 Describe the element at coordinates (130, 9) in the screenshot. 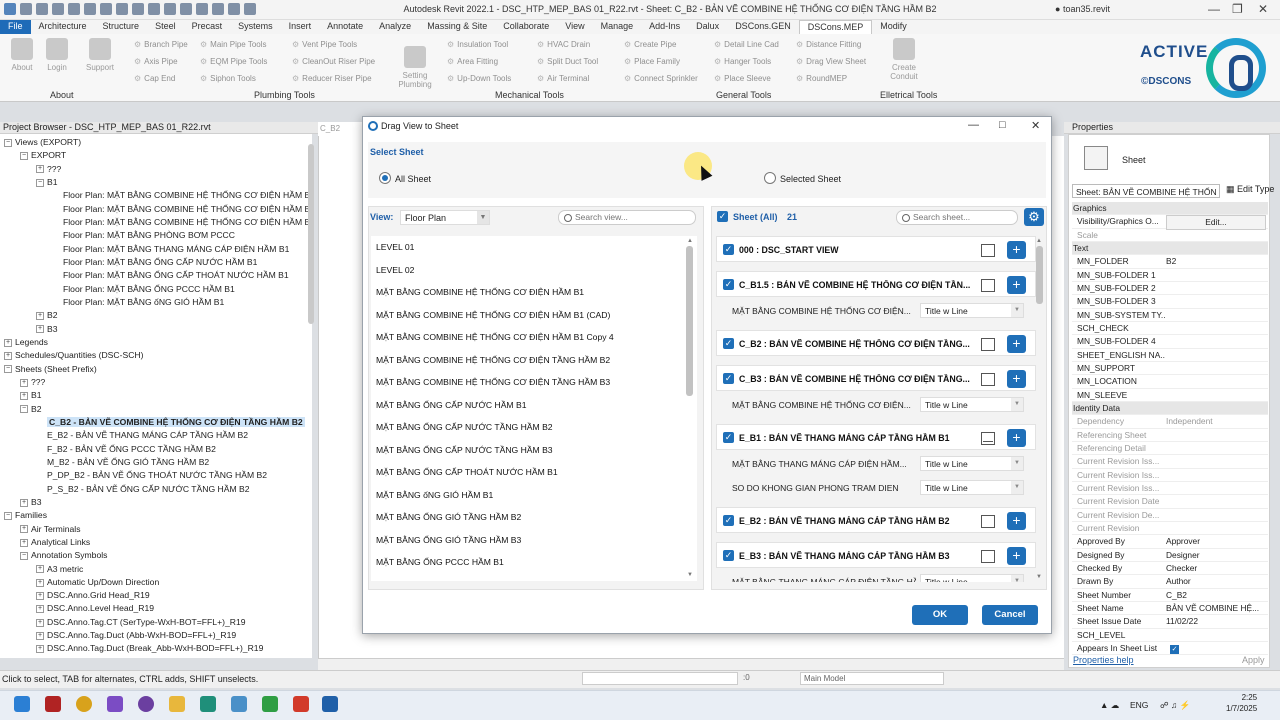

I see `quick-access-toolbar` at that location.